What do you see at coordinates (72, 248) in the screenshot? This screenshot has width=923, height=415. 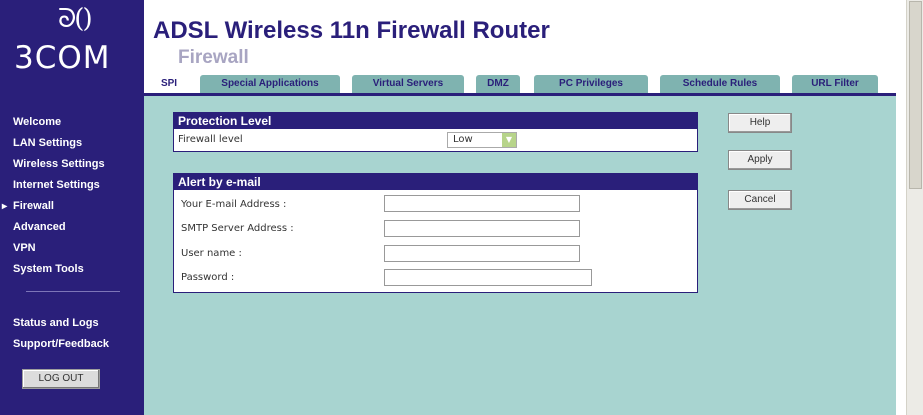 I see `sidebar-item-vpn: VPN` at bounding box center [72, 248].